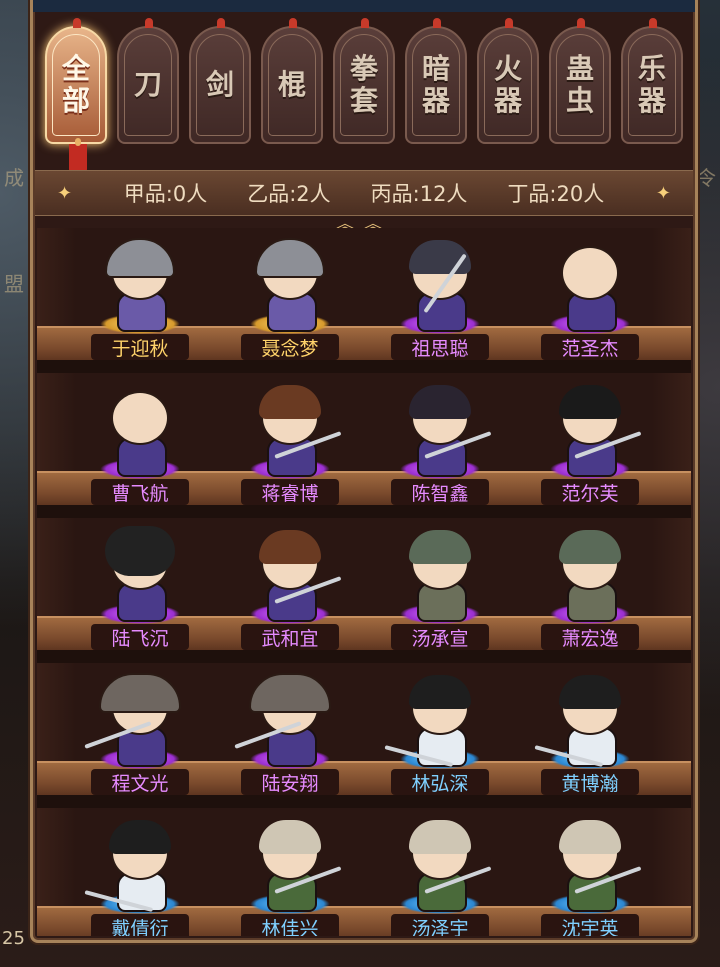 Image resolution: width=720 pixels, height=967 pixels. I want to click on hero-card: 范尔芙, so click(590, 442).